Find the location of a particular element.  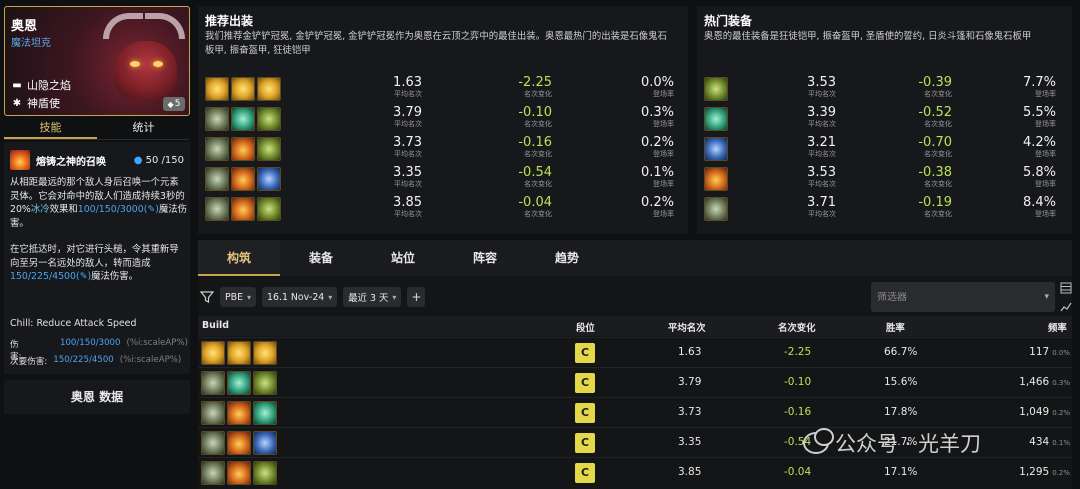

build-items is located at coordinates (243, 89).